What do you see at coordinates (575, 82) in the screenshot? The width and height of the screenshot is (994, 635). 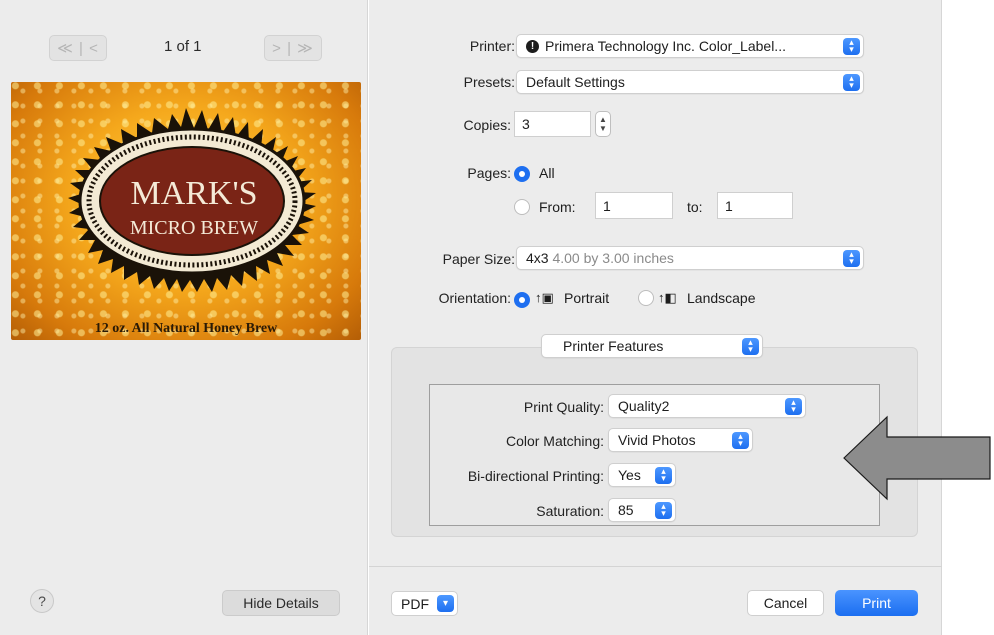 I see `presets-value: Default Settings` at bounding box center [575, 82].